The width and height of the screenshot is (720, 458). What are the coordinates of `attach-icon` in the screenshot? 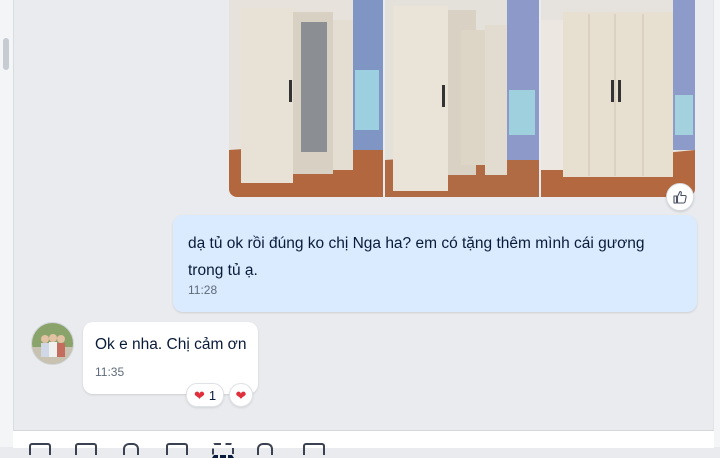 It's located at (131, 449).